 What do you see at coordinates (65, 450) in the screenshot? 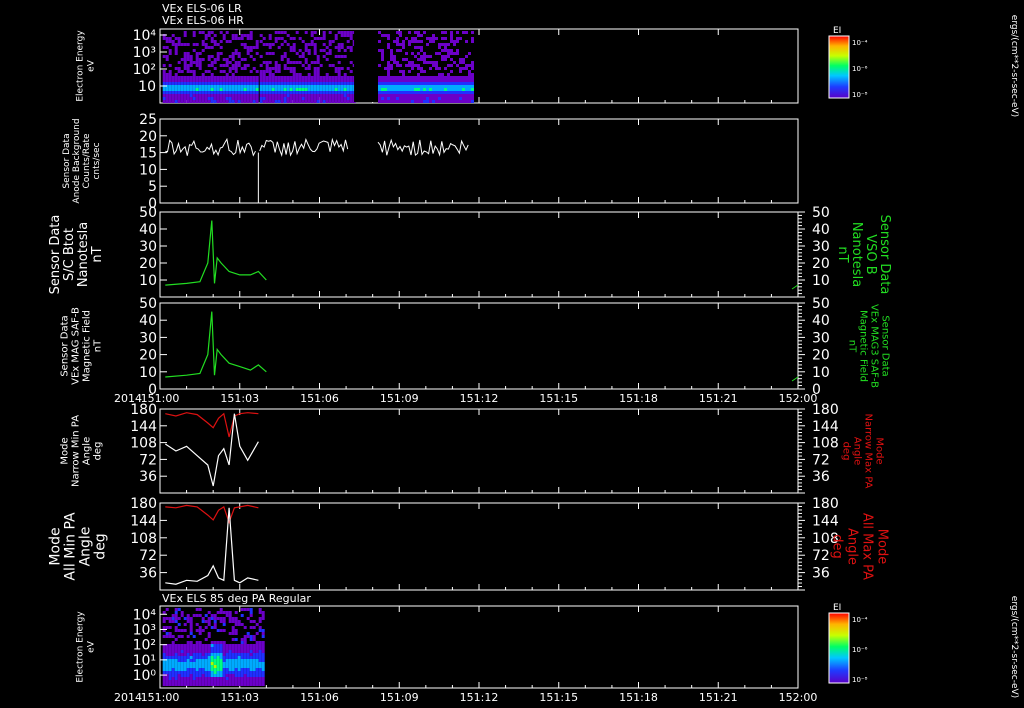
I see `panel-5-ylabel-line: Mode` at bounding box center [65, 450].